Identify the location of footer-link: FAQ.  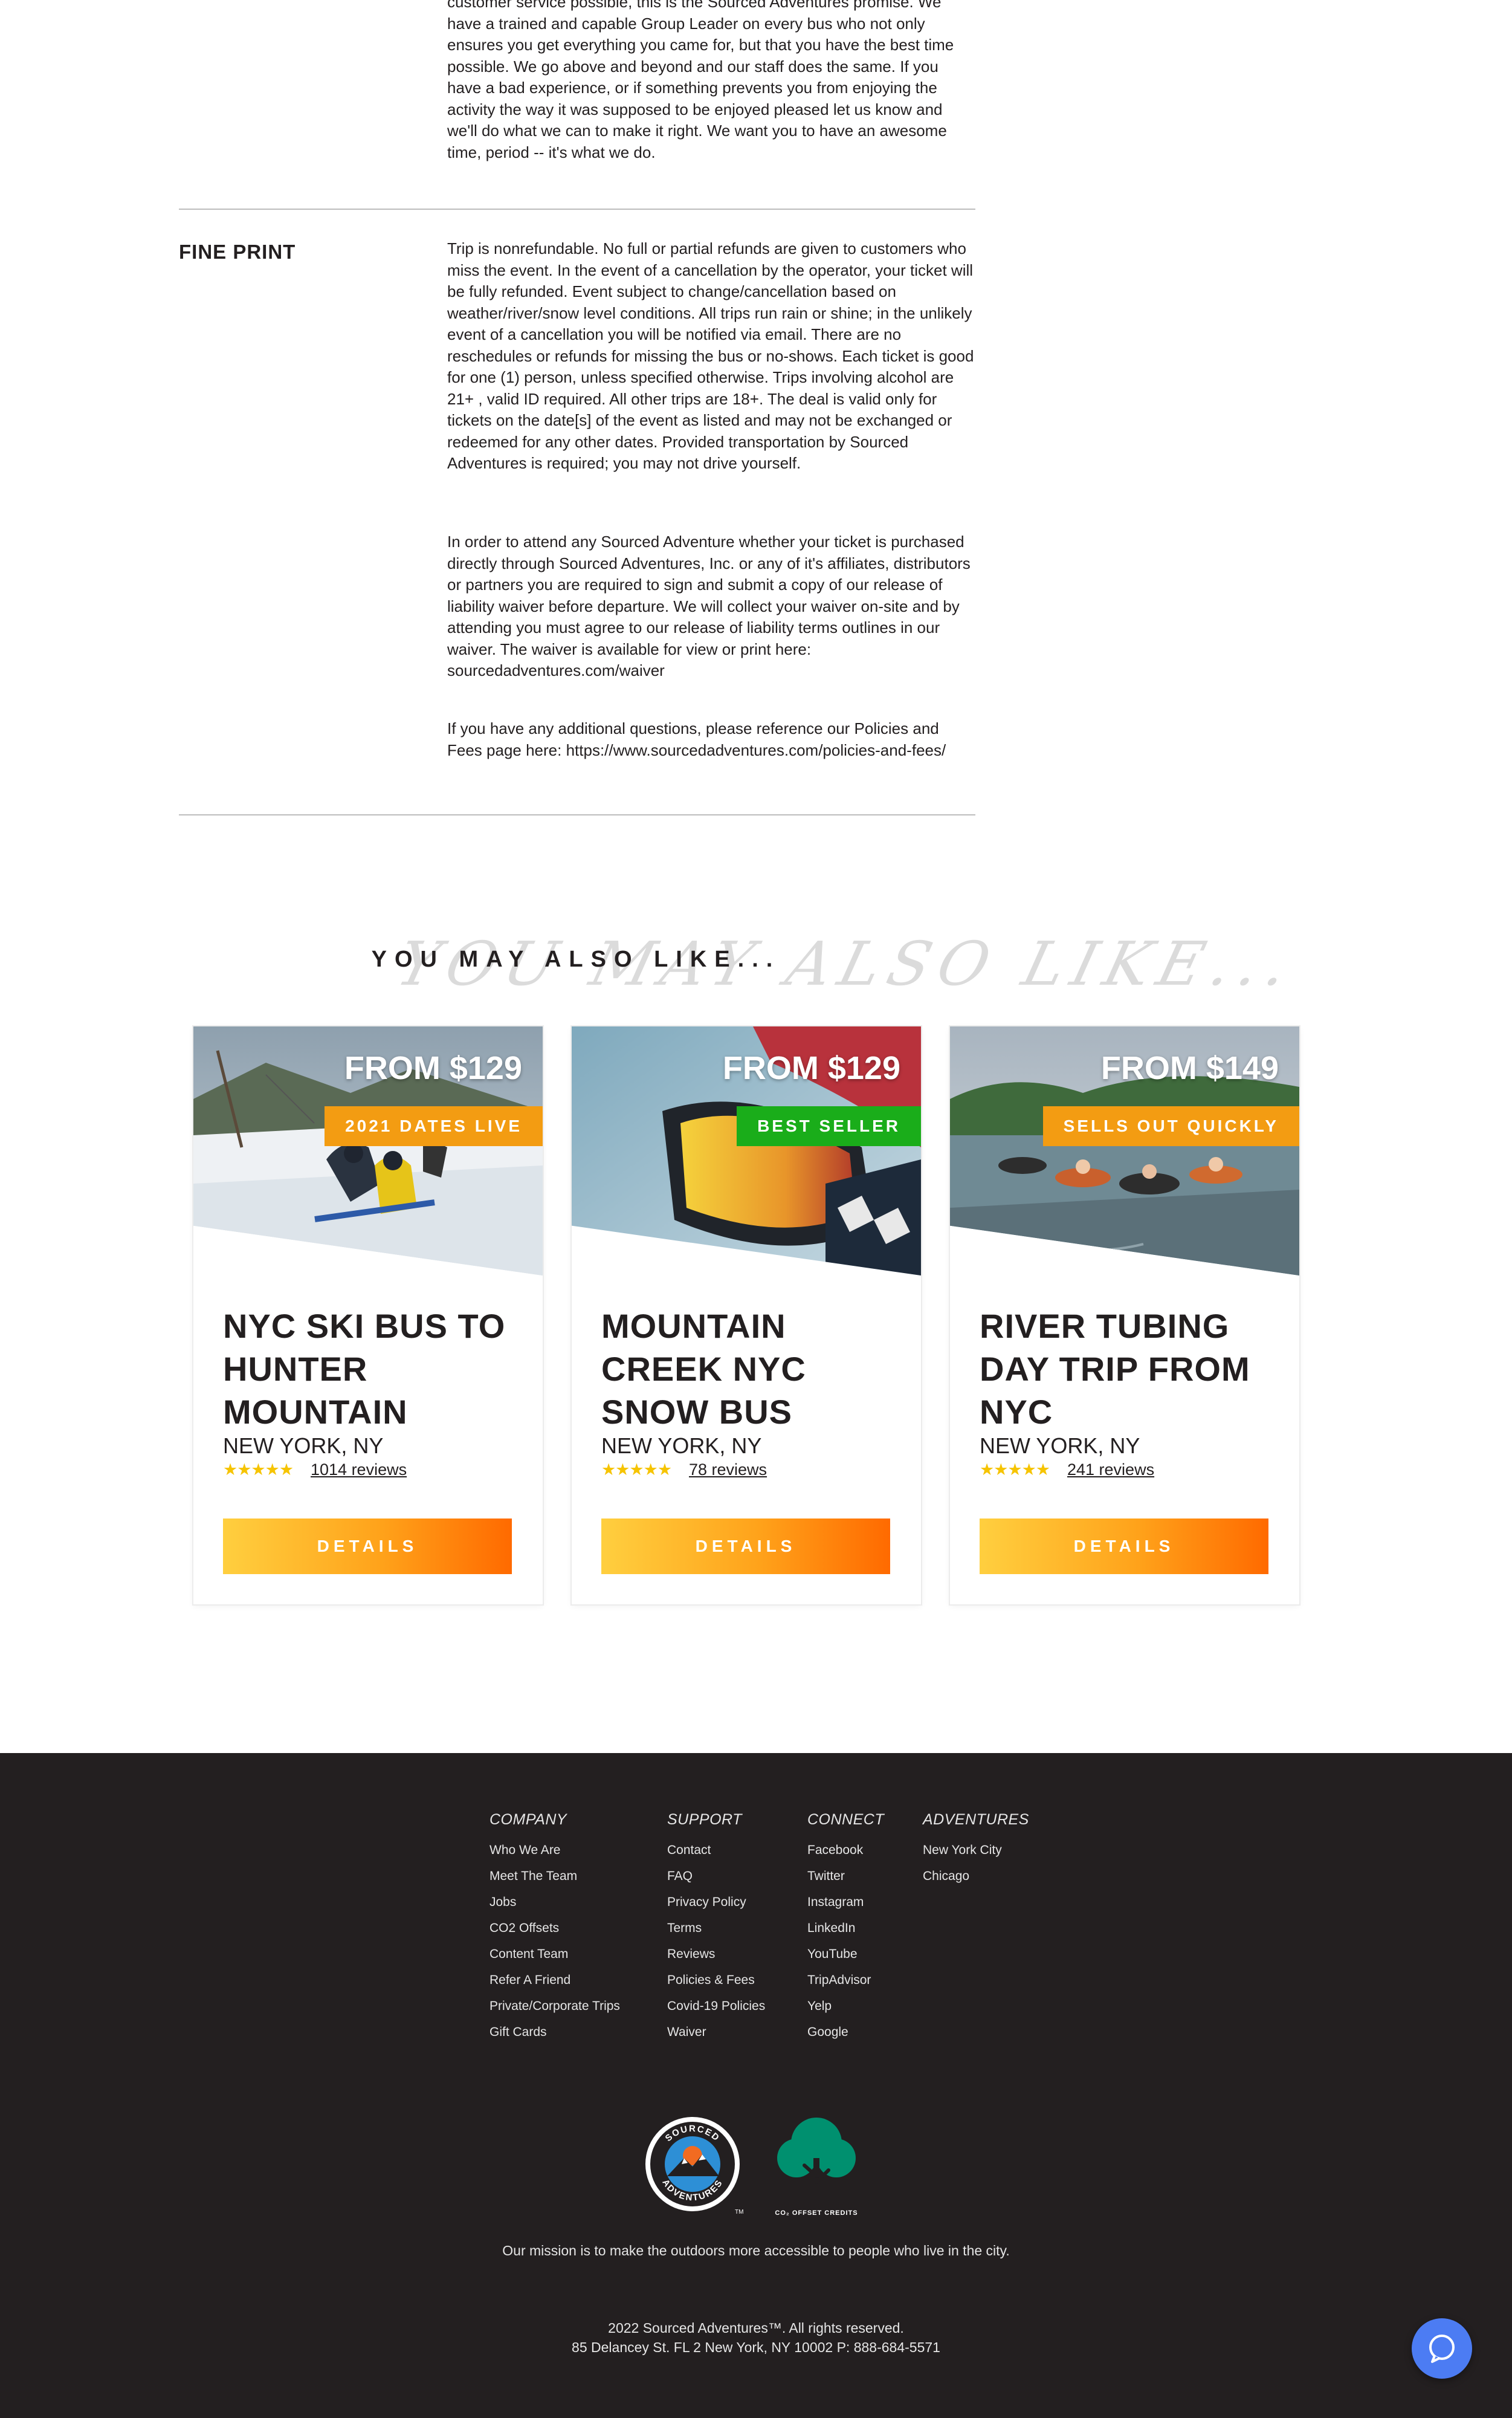
(716, 1876).